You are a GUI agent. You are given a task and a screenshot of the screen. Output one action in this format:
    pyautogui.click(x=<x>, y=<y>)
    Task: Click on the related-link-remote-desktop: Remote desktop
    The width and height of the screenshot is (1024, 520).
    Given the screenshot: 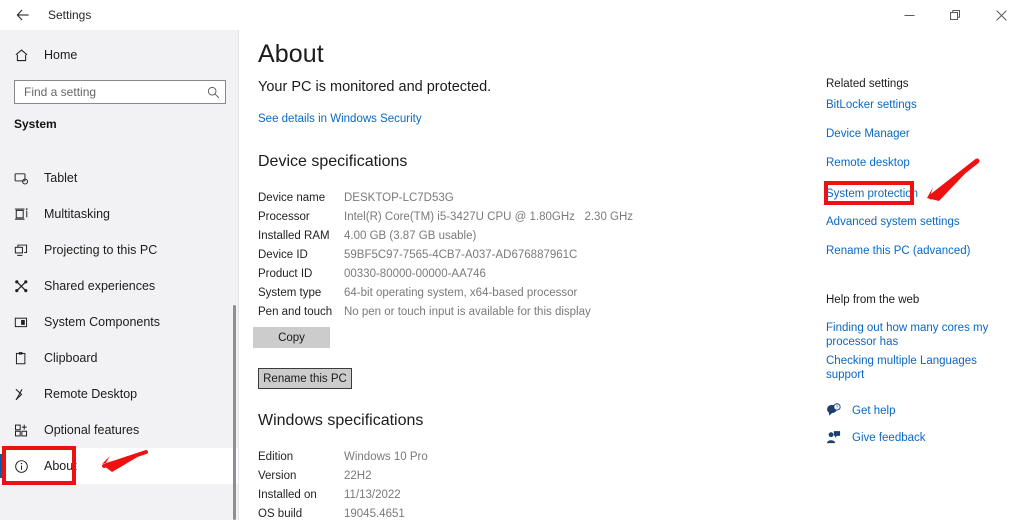 What is the action you would take?
    pyautogui.click(x=916, y=163)
    